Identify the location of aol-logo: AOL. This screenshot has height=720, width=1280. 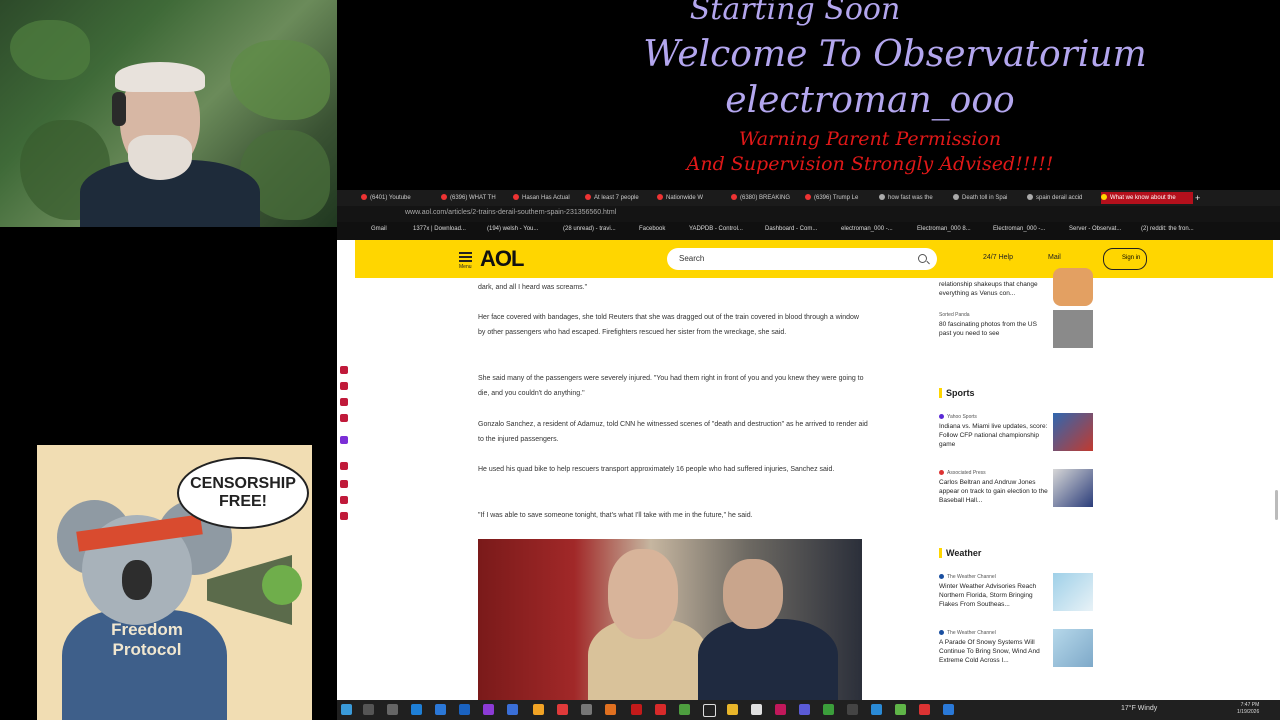
(502, 259).